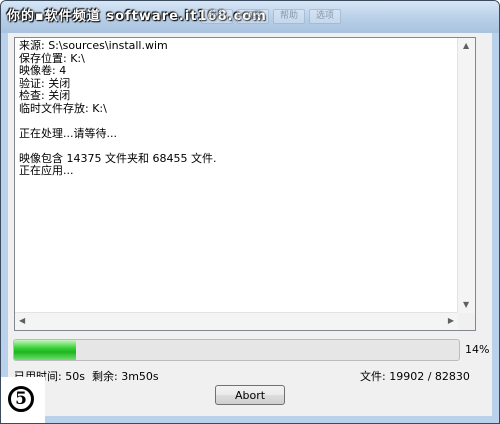 The width and height of the screenshot is (500, 424). Describe the element at coordinates (63, 108) in the screenshot. I see `log-line: 临时文件存放: K:\` at that location.